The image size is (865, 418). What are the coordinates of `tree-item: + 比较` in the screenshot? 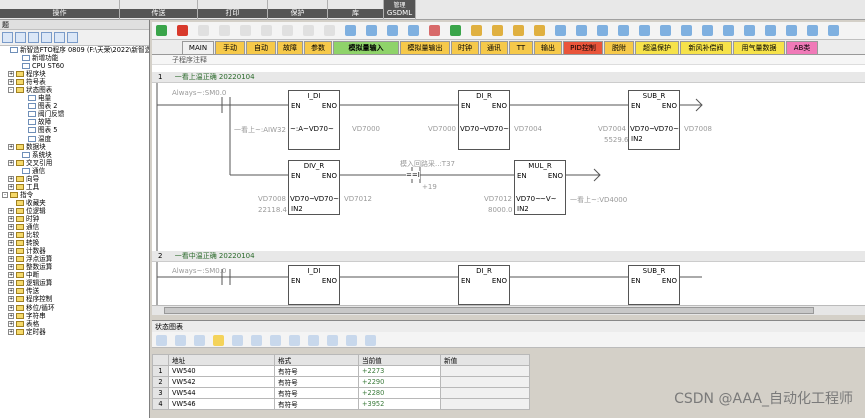 It's located at (74, 235).